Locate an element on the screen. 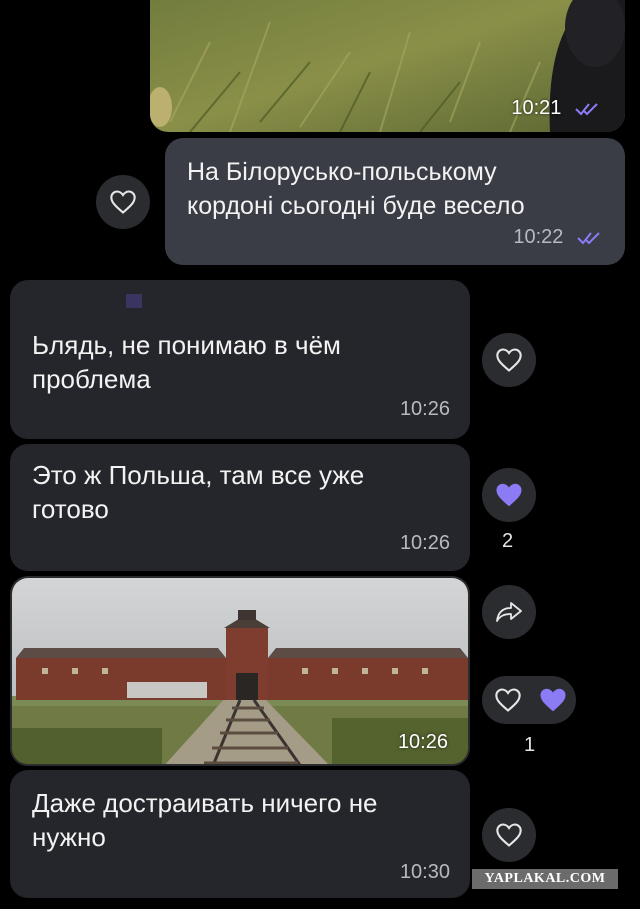  message-time: 10:21 is located at coordinates (556, 108).